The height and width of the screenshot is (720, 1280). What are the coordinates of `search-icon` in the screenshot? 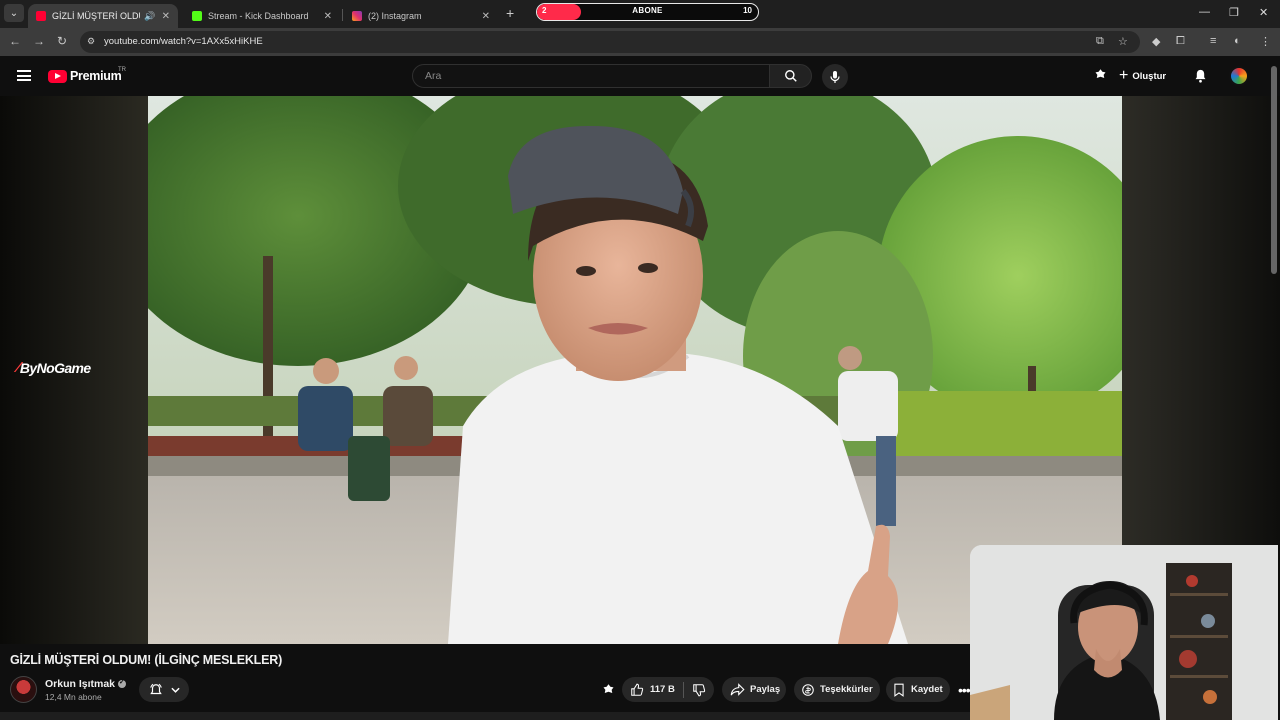 It's located at (790, 76).